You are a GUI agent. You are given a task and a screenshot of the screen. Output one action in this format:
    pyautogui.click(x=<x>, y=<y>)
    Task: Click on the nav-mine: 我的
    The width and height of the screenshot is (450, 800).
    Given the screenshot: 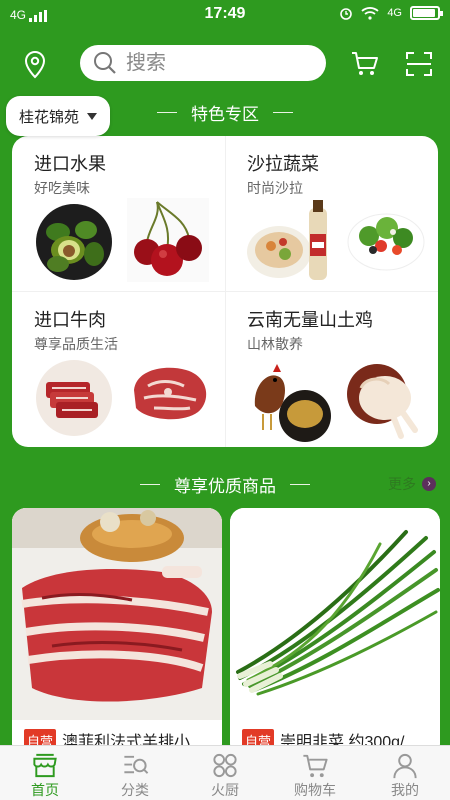 What is the action you would take?
    pyautogui.click(x=405, y=773)
    